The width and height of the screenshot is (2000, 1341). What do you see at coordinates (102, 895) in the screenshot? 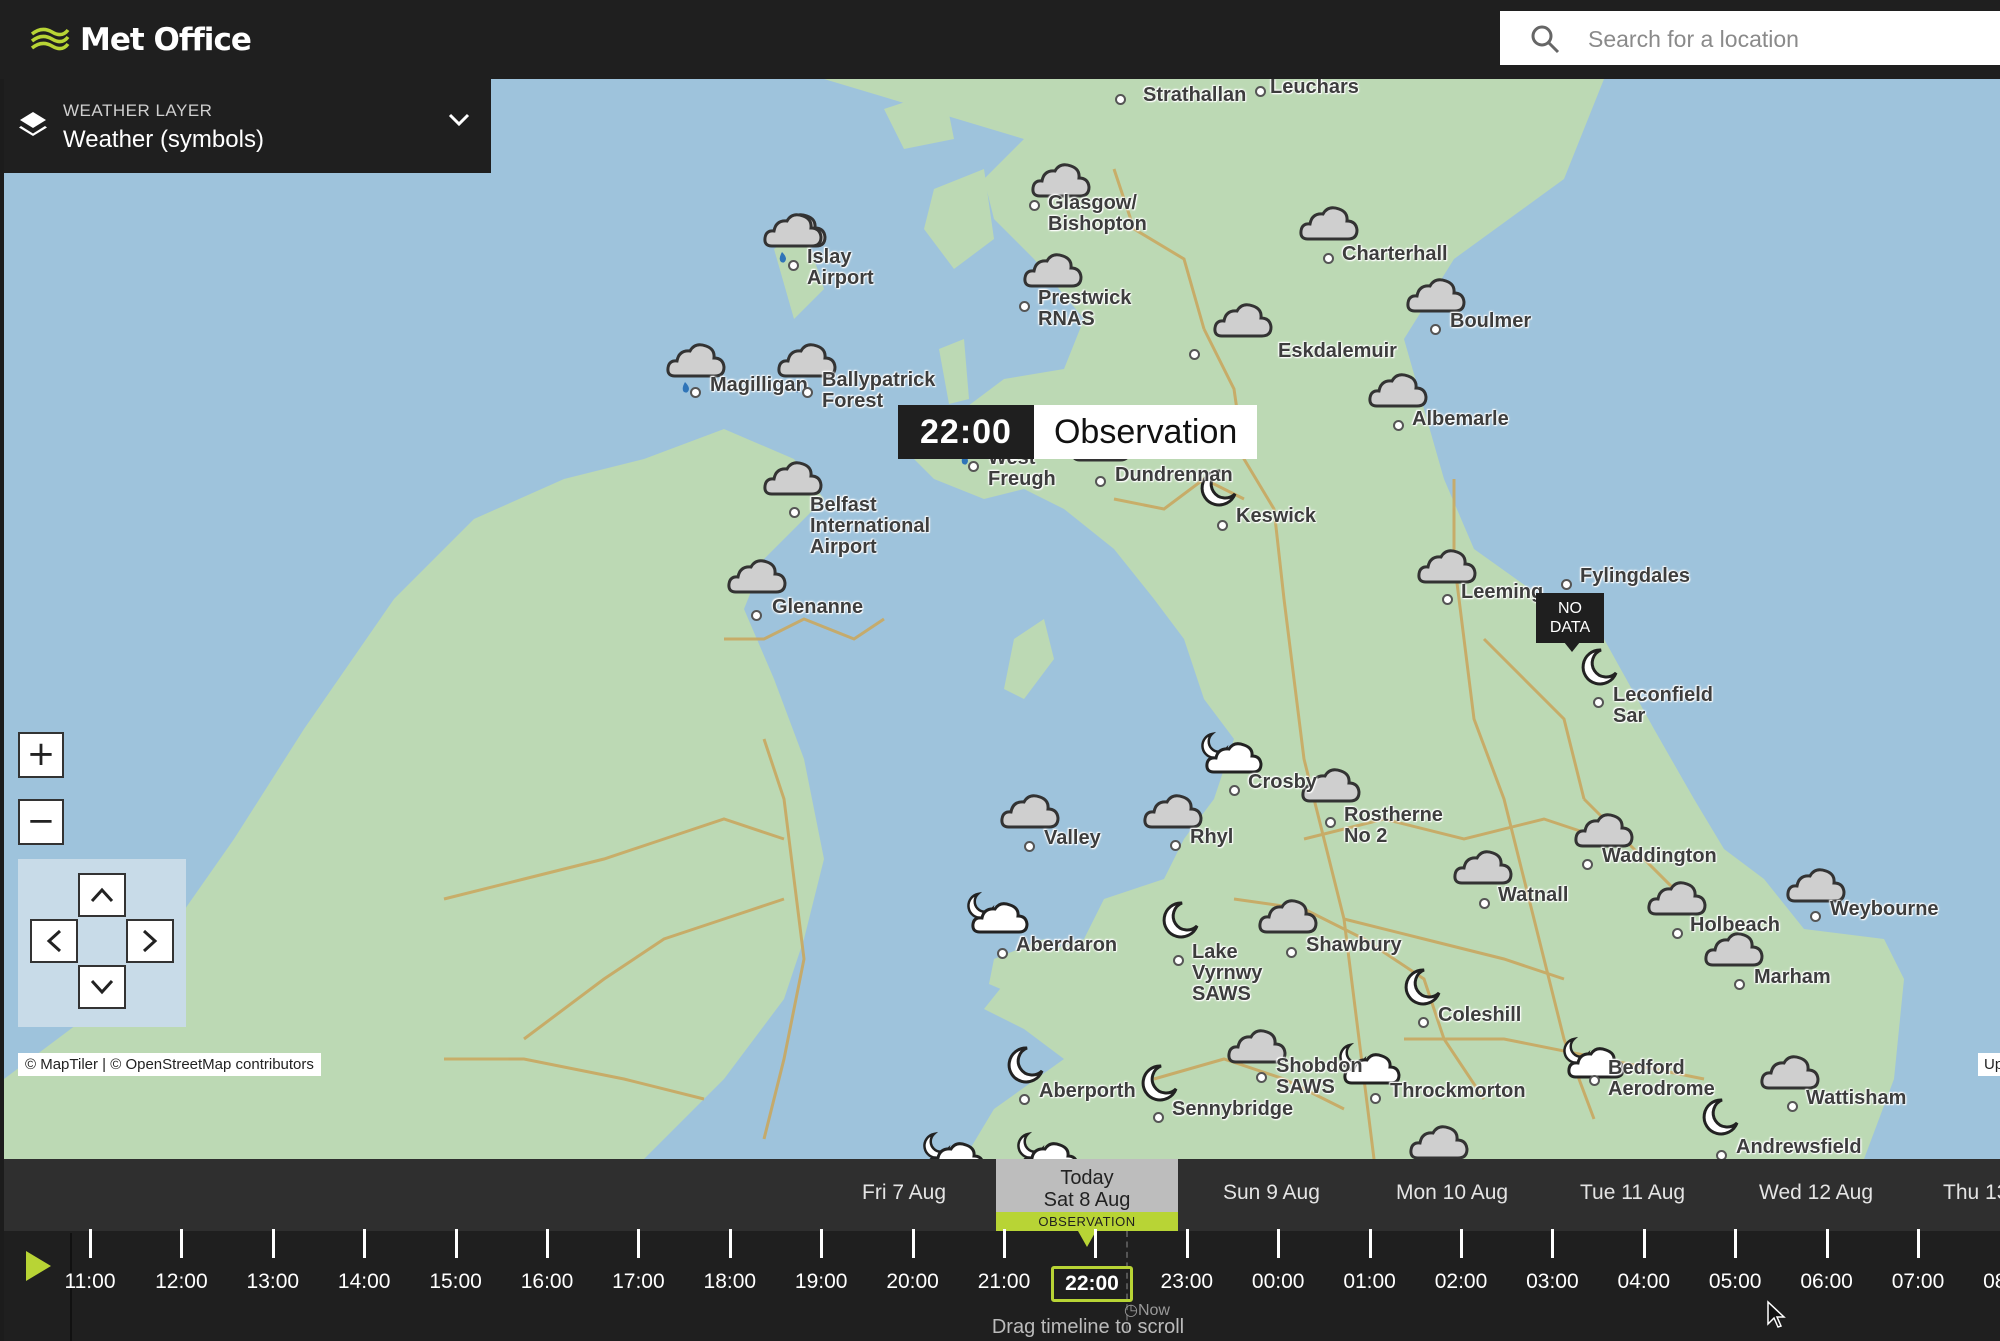
I see `pan-up-button` at bounding box center [102, 895].